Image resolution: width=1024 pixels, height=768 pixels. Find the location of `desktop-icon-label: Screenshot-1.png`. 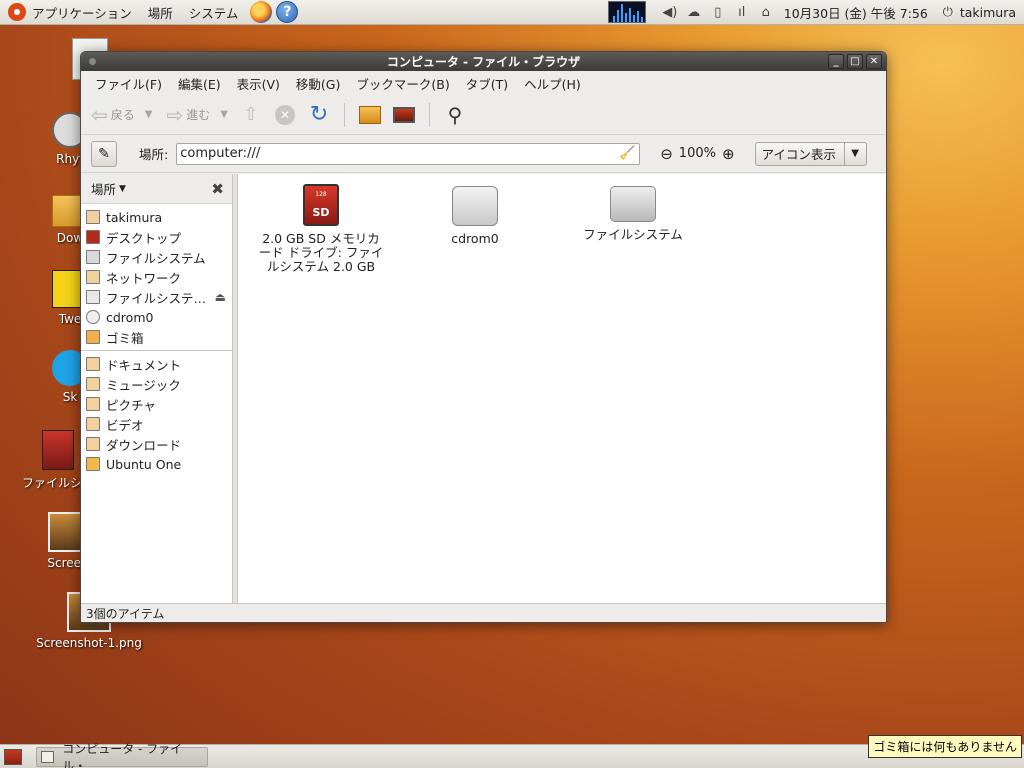

desktop-icon-label: Screenshot-1.png is located at coordinates (89, 643).